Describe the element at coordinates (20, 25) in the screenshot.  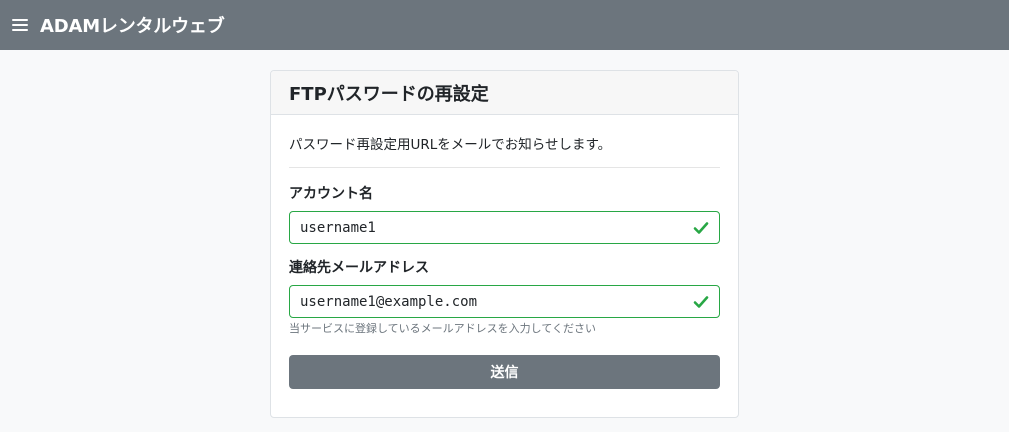
I see `hamburger-menu-icon` at that location.